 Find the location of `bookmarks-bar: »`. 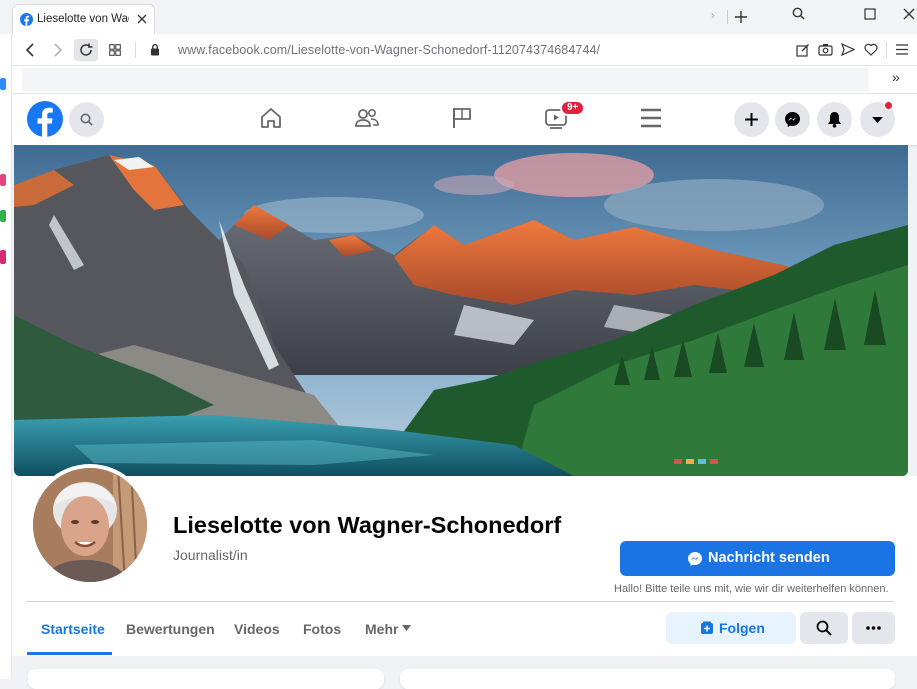

bookmarks-bar: » is located at coordinates (464, 80).